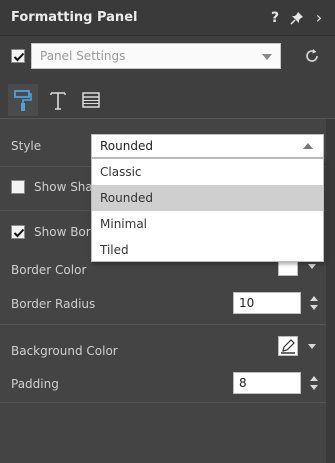 The width and height of the screenshot is (335, 463). I want to click on show-shadow-label: Show Shac, so click(67, 187).